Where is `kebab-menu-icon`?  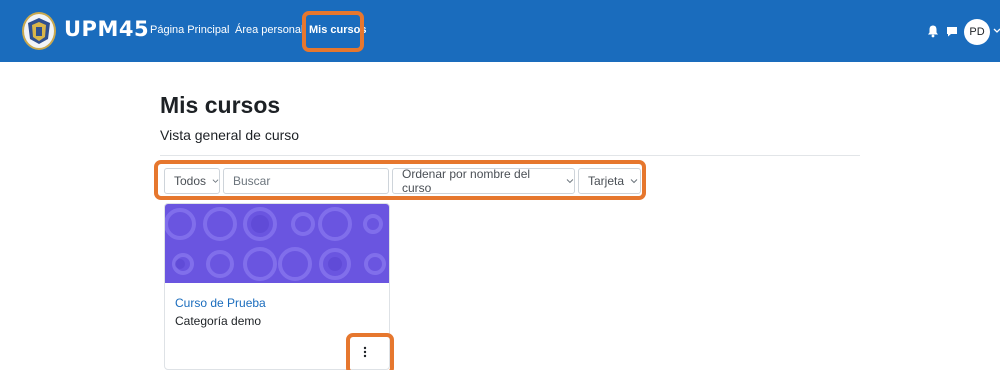
kebab-menu-icon is located at coordinates (365, 352).